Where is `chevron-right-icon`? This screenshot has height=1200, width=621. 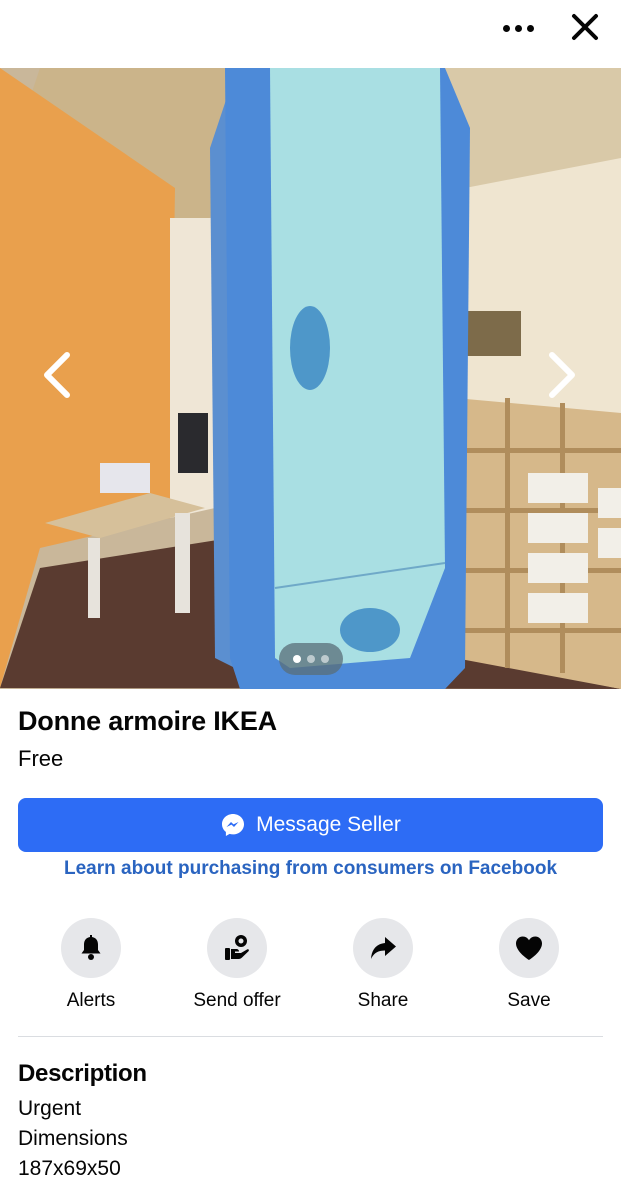 chevron-right-icon is located at coordinates (562, 375).